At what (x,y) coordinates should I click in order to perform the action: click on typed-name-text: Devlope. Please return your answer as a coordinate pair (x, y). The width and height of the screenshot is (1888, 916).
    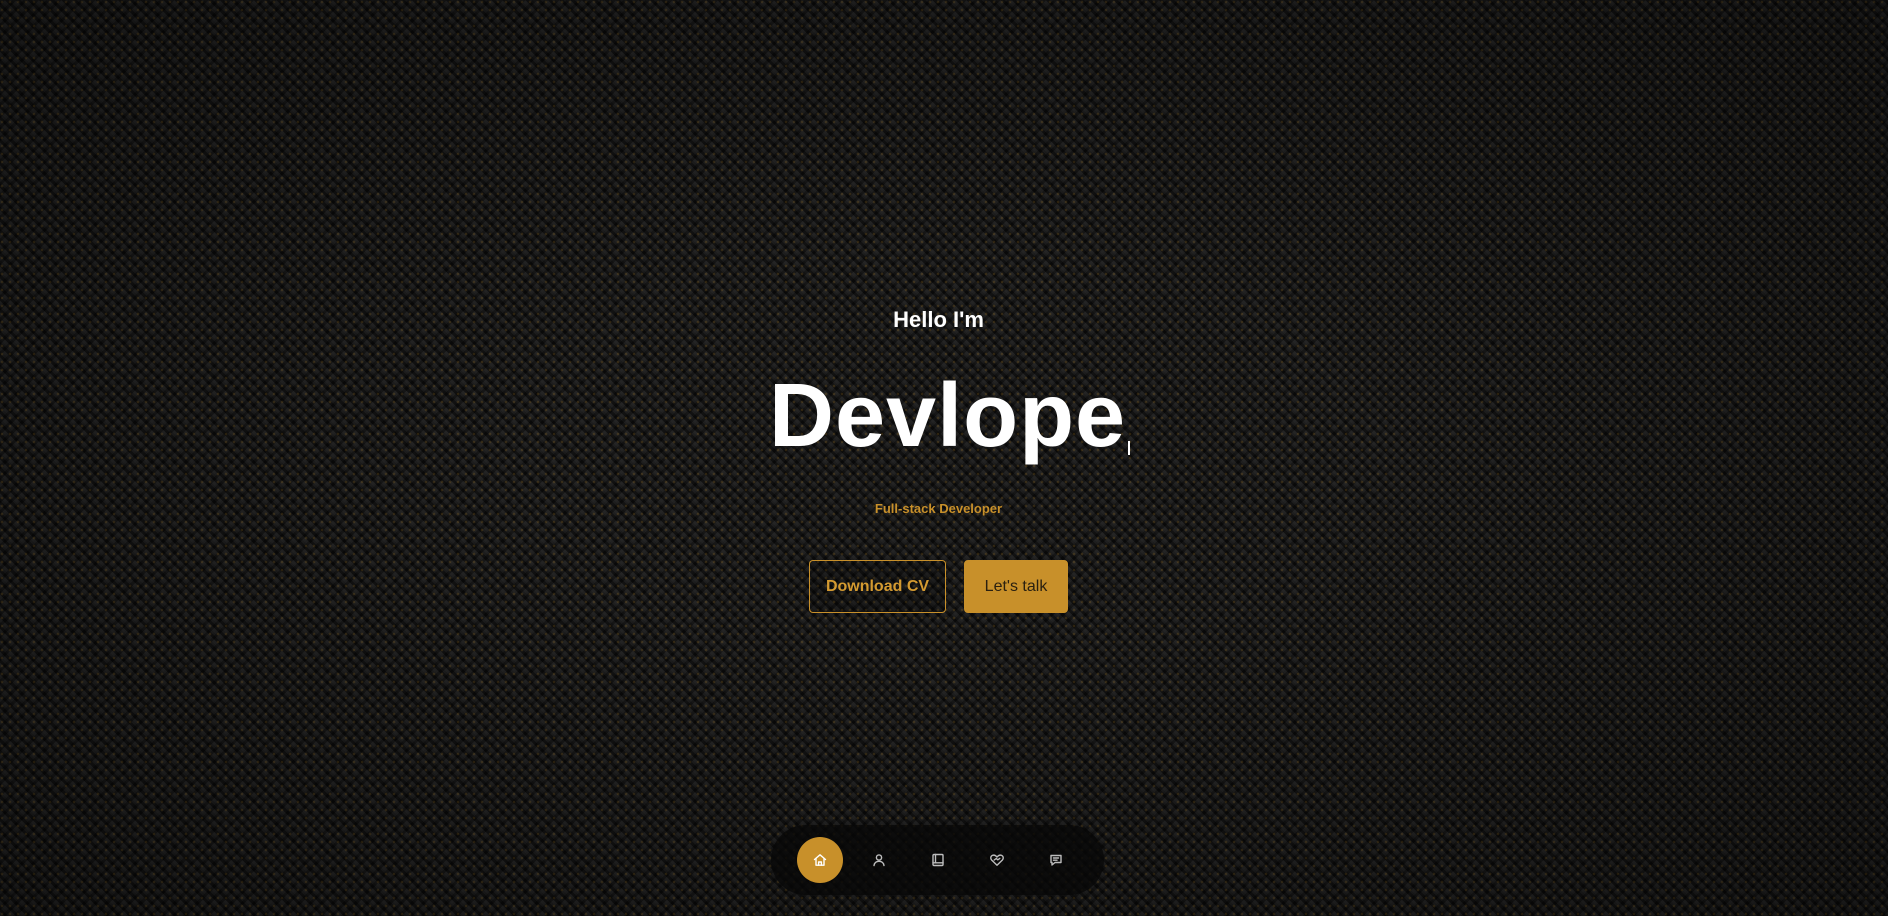
    Looking at the image, I should click on (948, 416).